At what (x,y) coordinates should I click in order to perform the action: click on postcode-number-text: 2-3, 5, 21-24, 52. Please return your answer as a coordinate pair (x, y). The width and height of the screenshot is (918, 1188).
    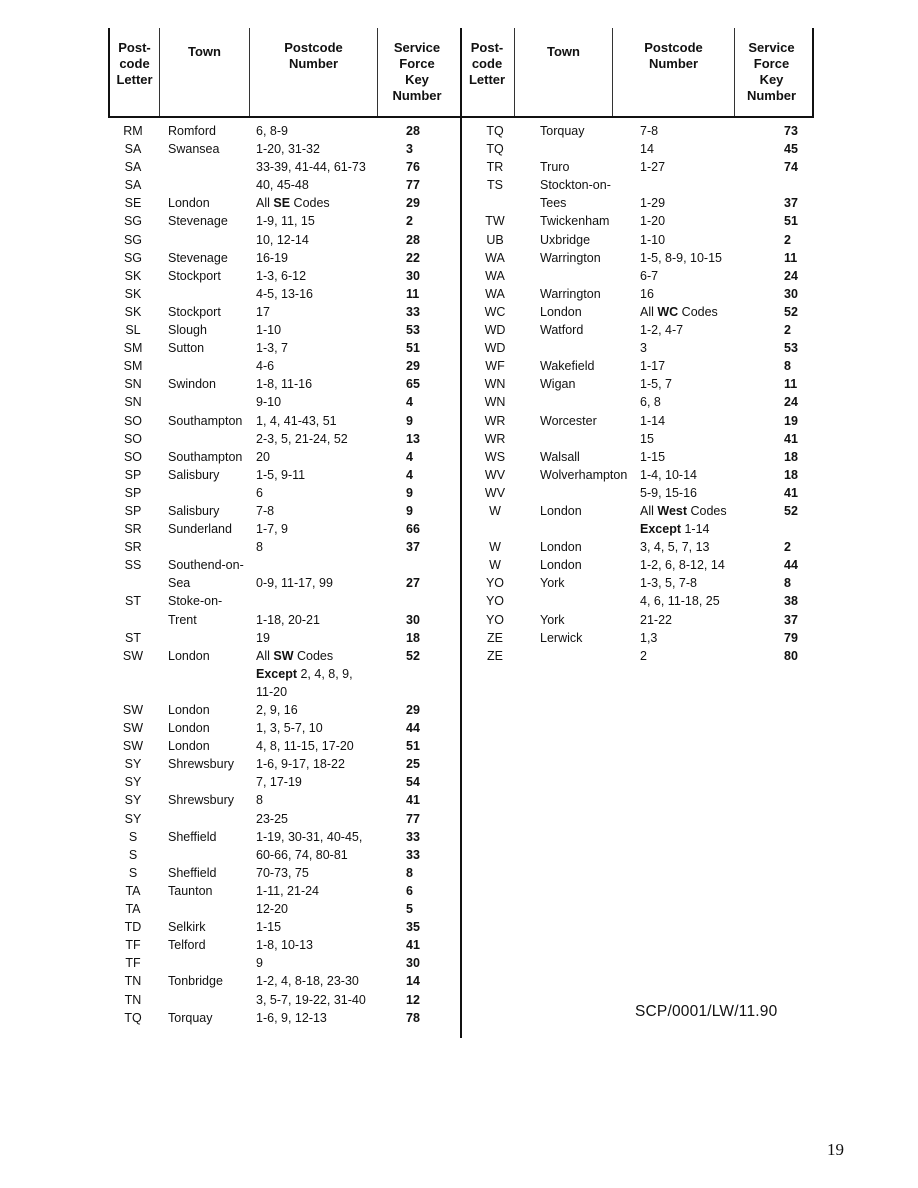
    Looking at the image, I should click on (302, 438).